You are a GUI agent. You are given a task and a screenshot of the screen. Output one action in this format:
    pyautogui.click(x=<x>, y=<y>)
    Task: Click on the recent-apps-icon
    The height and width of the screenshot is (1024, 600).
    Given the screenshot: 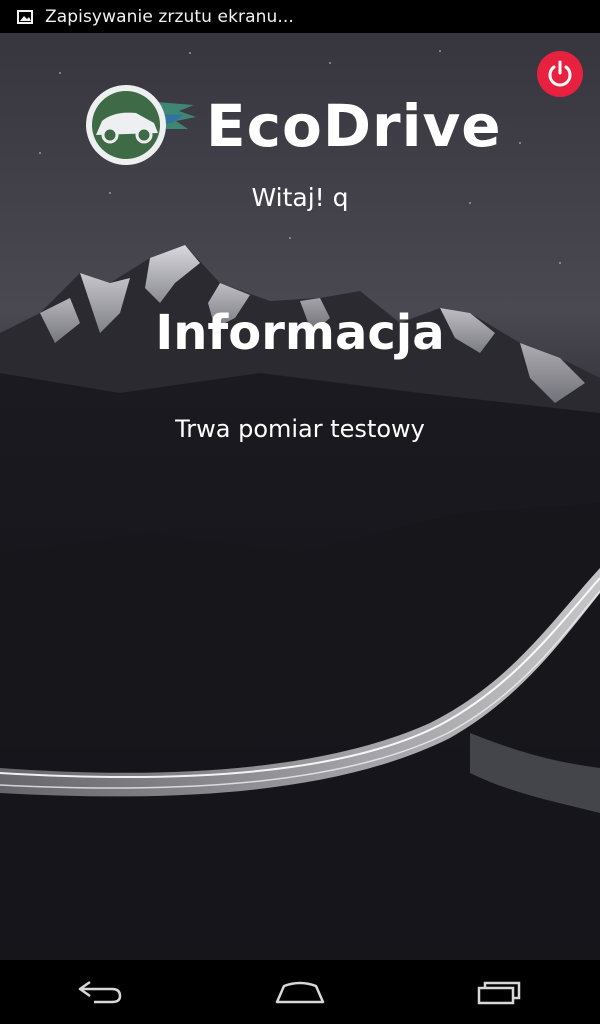 What is the action you would take?
    pyautogui.click(x=499, y=993)
    